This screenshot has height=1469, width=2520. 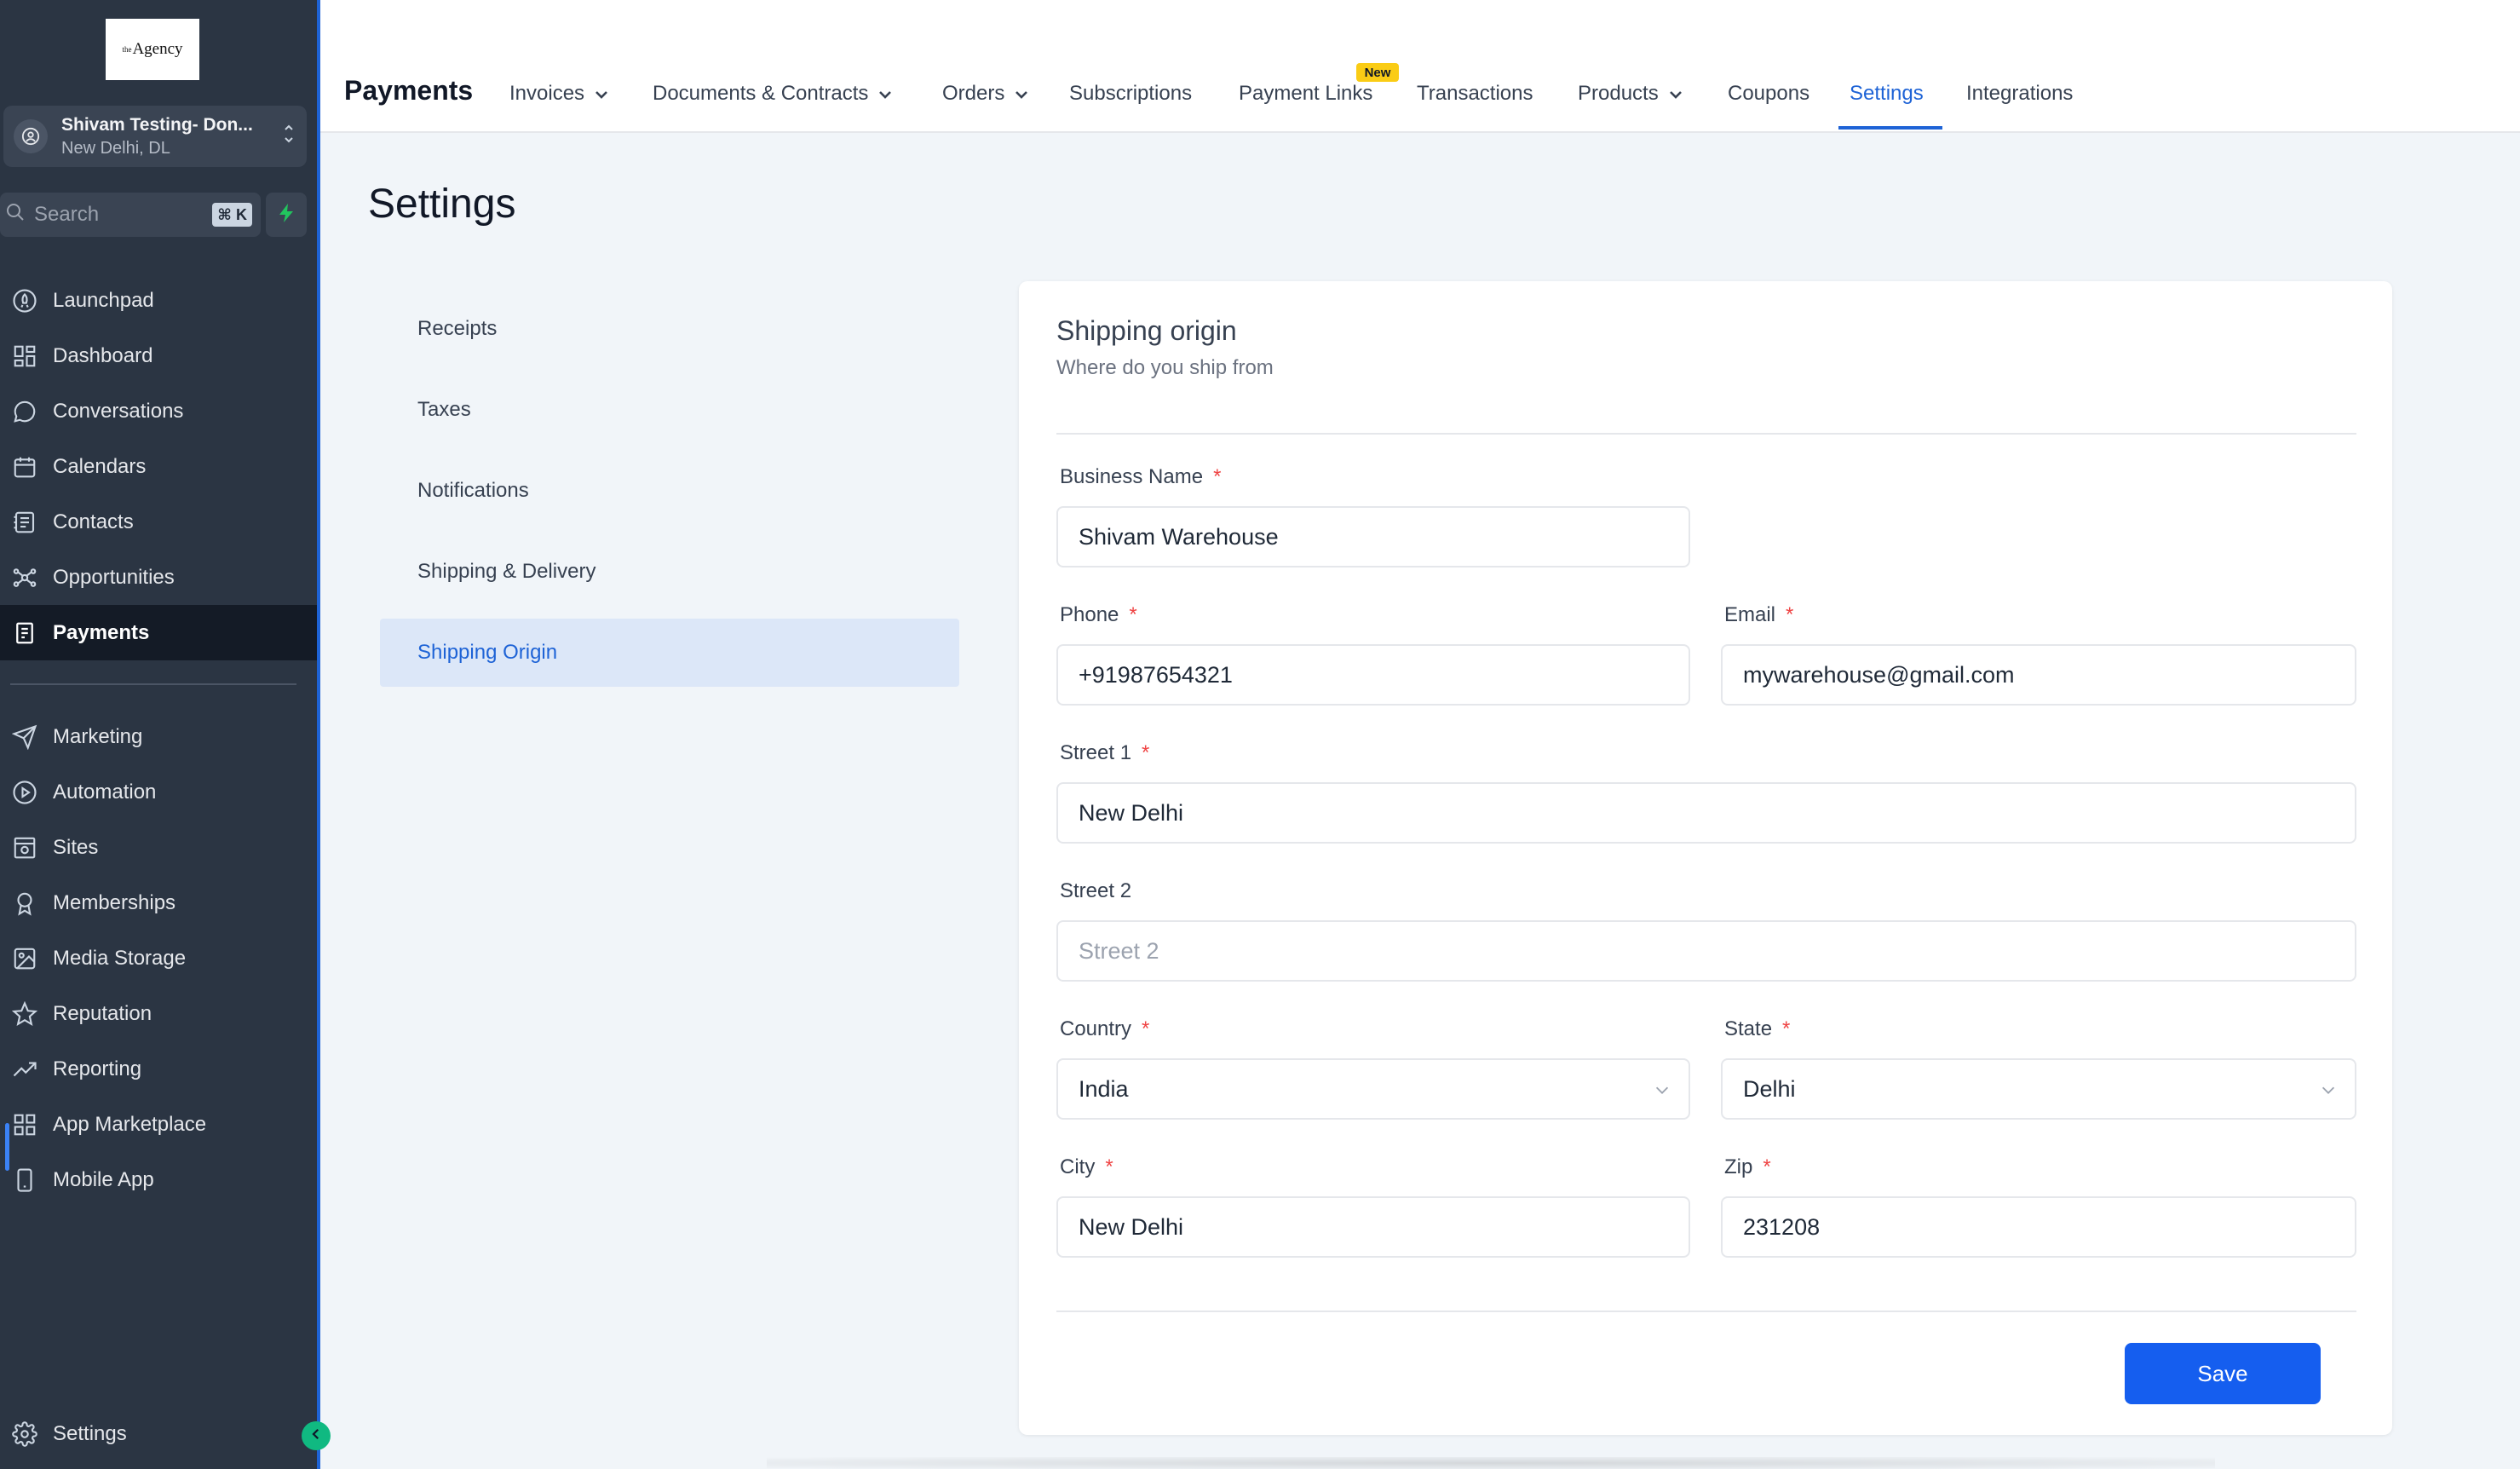 I want to click on logo-prefix: the, so click(x=127, y=49).